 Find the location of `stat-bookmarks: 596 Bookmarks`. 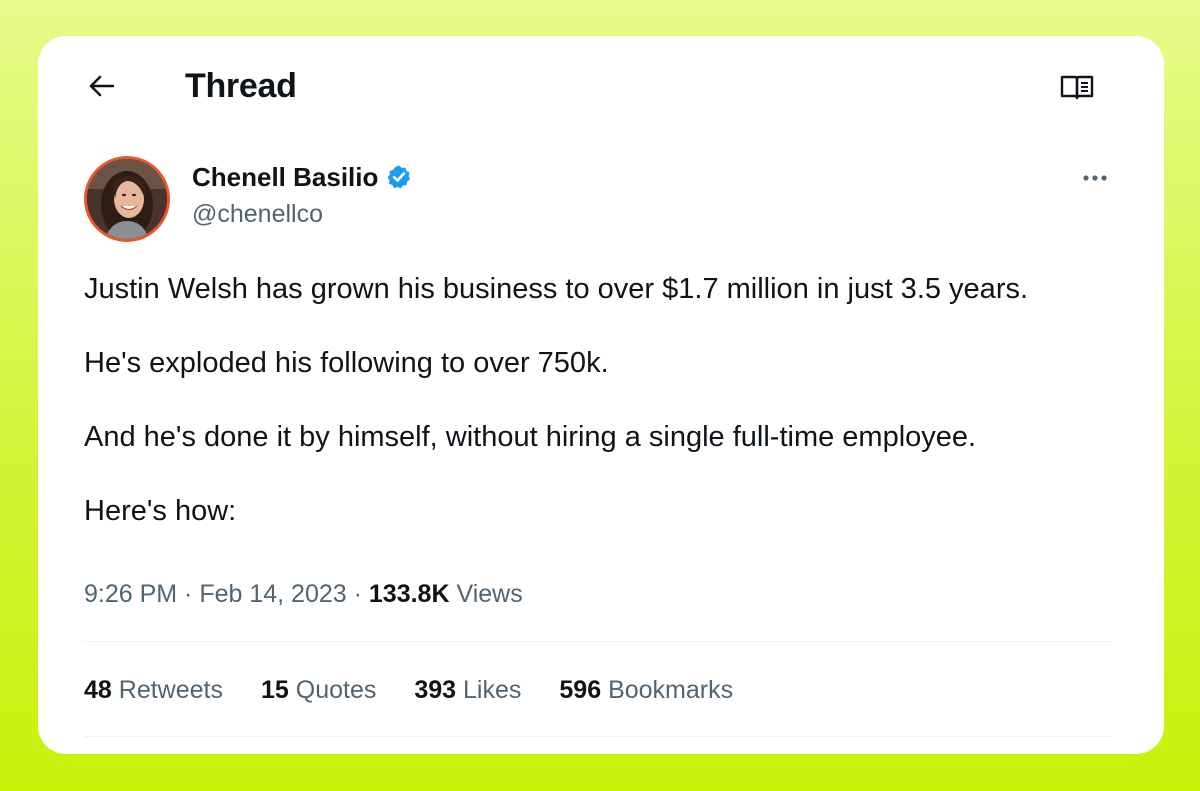

stat-bookmarks: 596 Bookmarks is located at coordinates (646, 690).